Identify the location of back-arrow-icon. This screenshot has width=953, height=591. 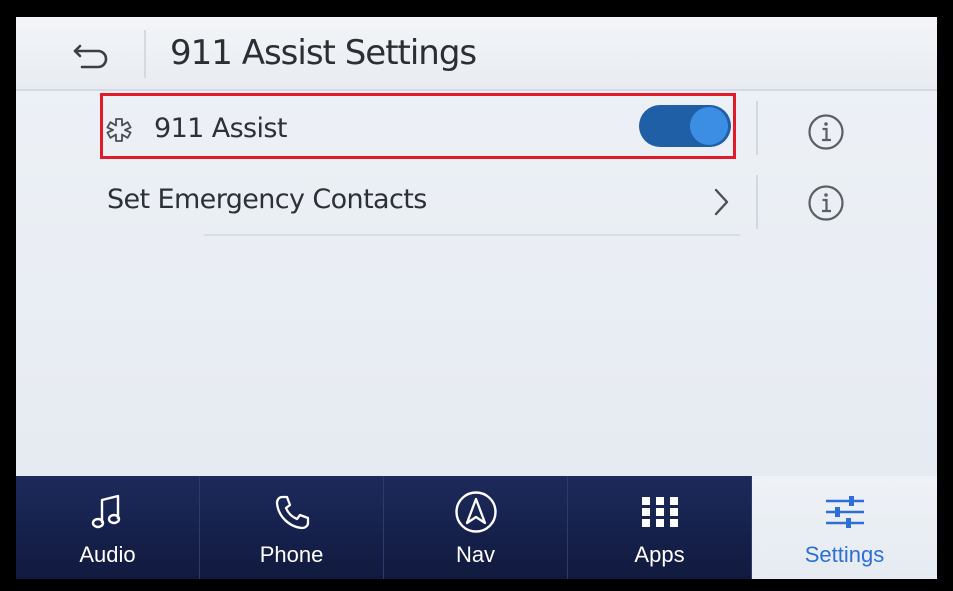
(90, 56).